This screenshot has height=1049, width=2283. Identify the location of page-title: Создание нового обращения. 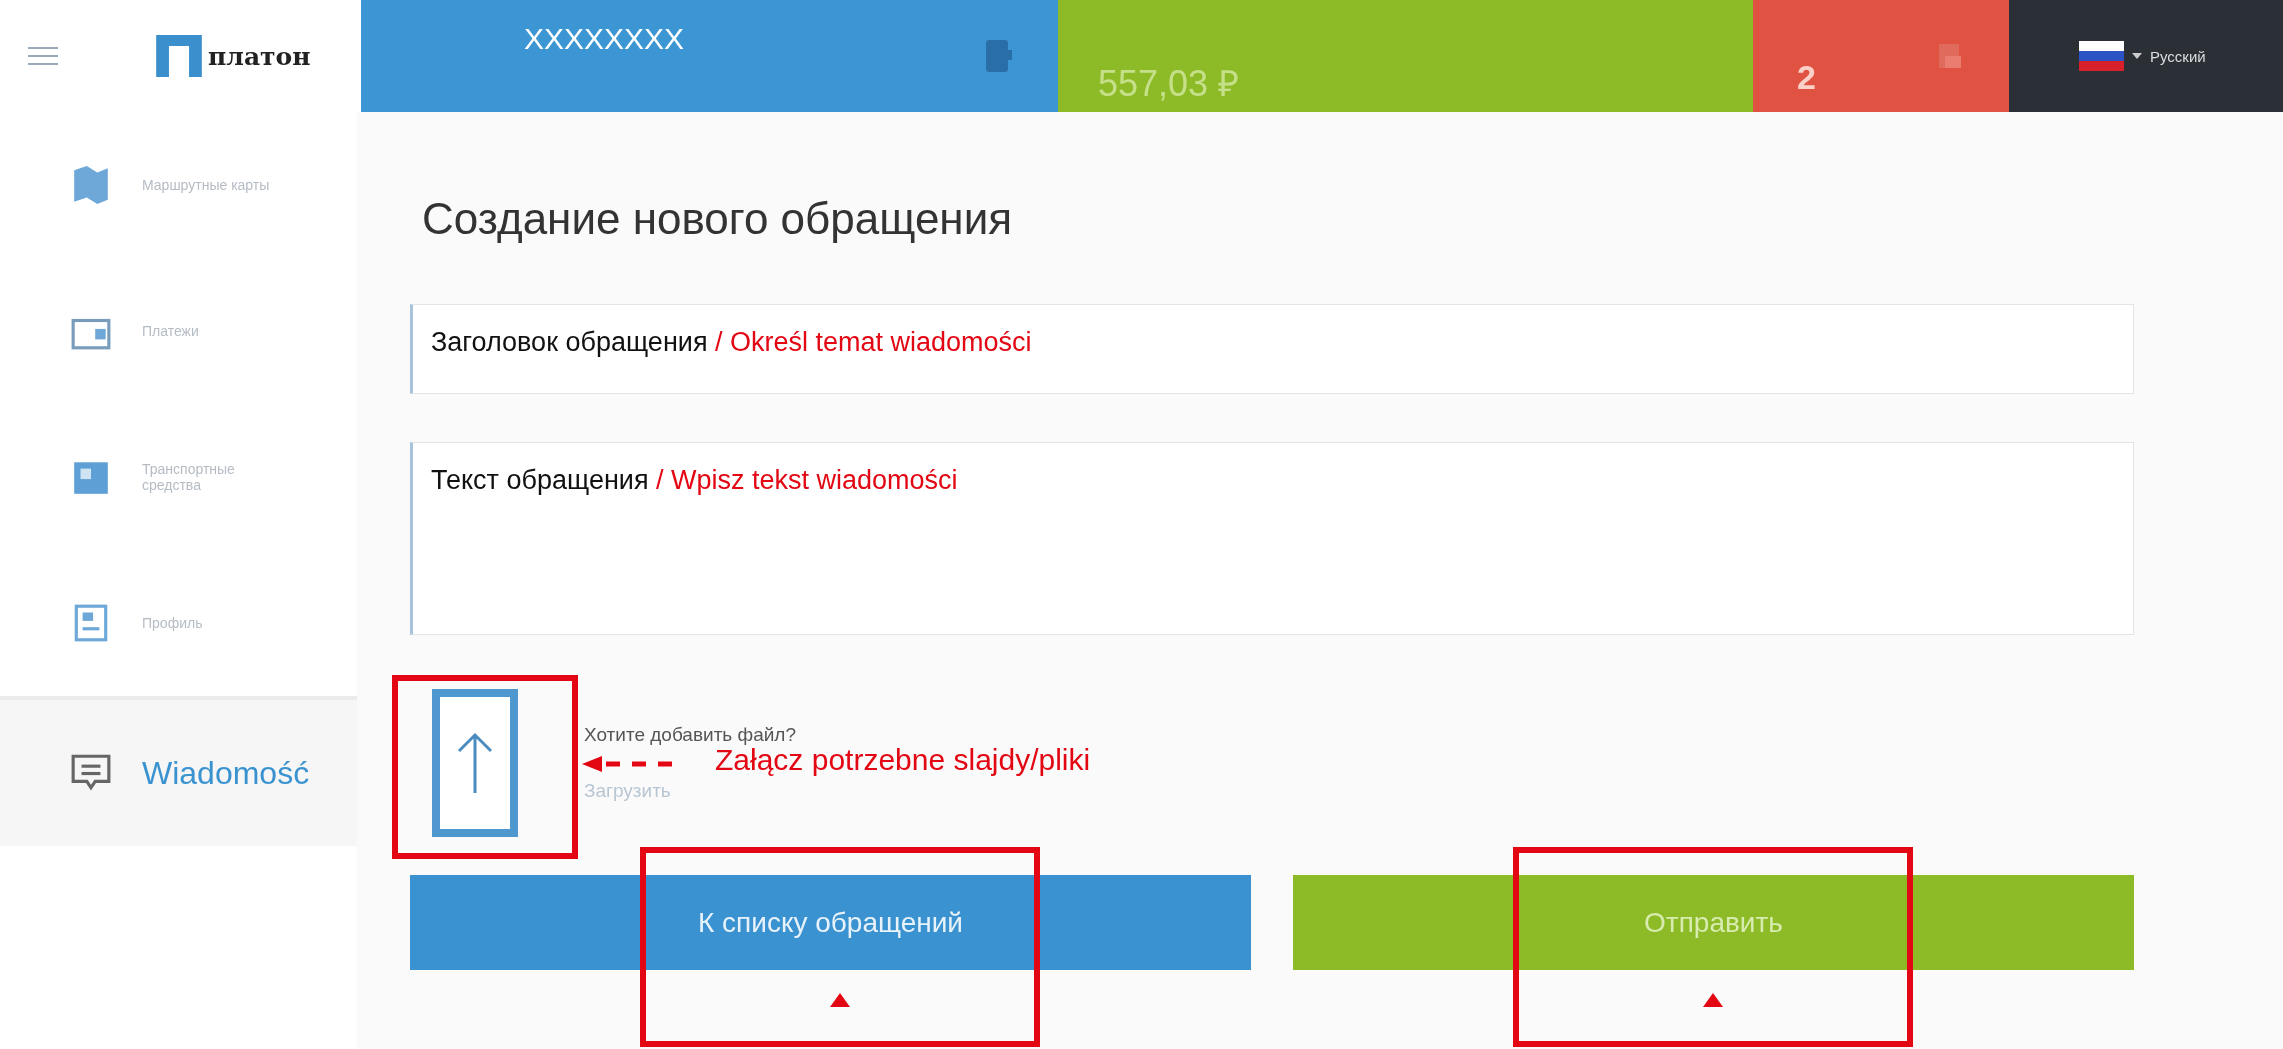
(718, 219).